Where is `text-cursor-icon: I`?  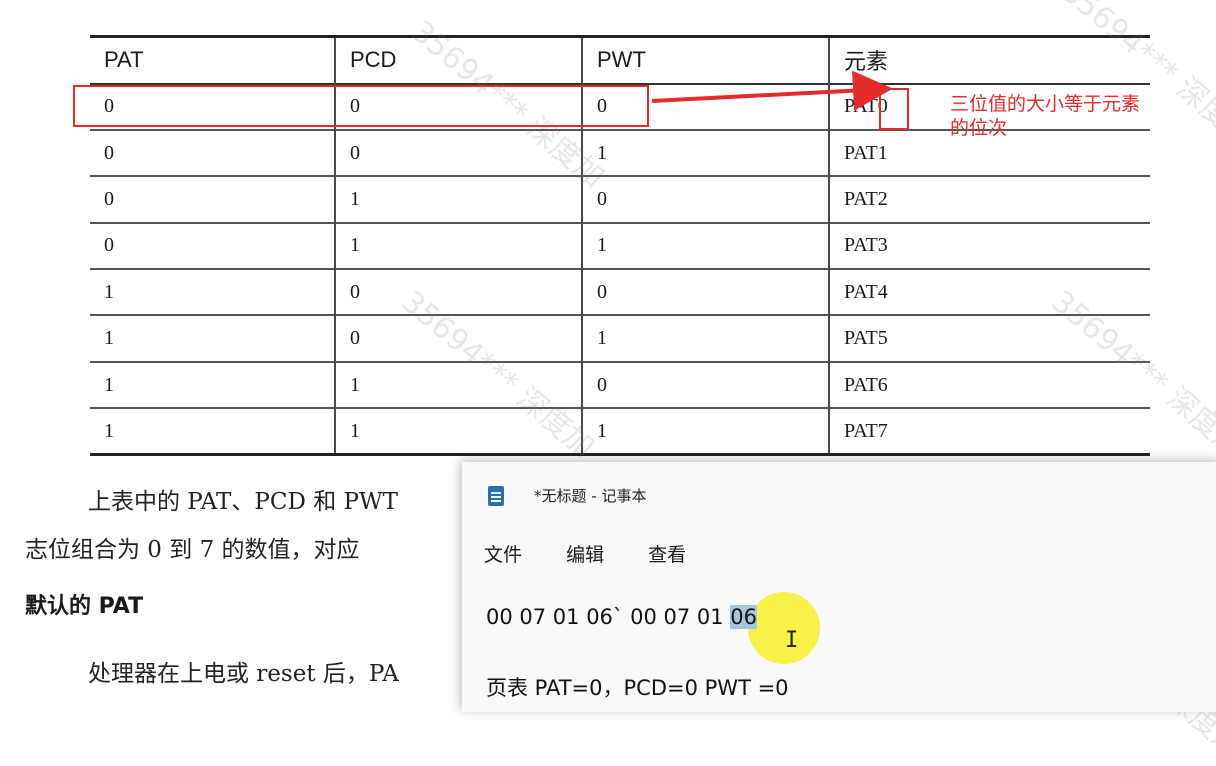
text-cursor-icon: I is located at coordinates (792, 640).